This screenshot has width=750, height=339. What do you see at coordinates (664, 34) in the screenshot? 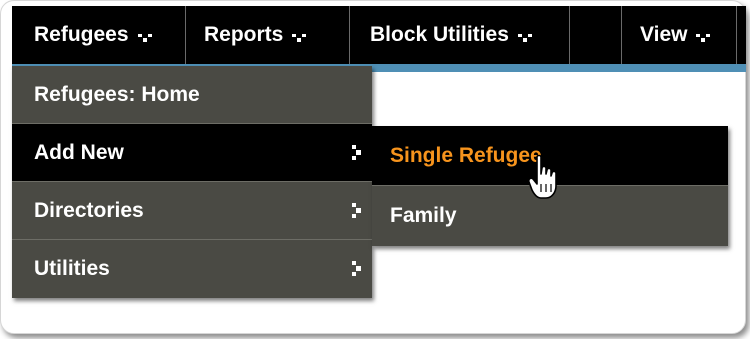
I see `menubar-item-label: View` at bounding box center [664, 34].